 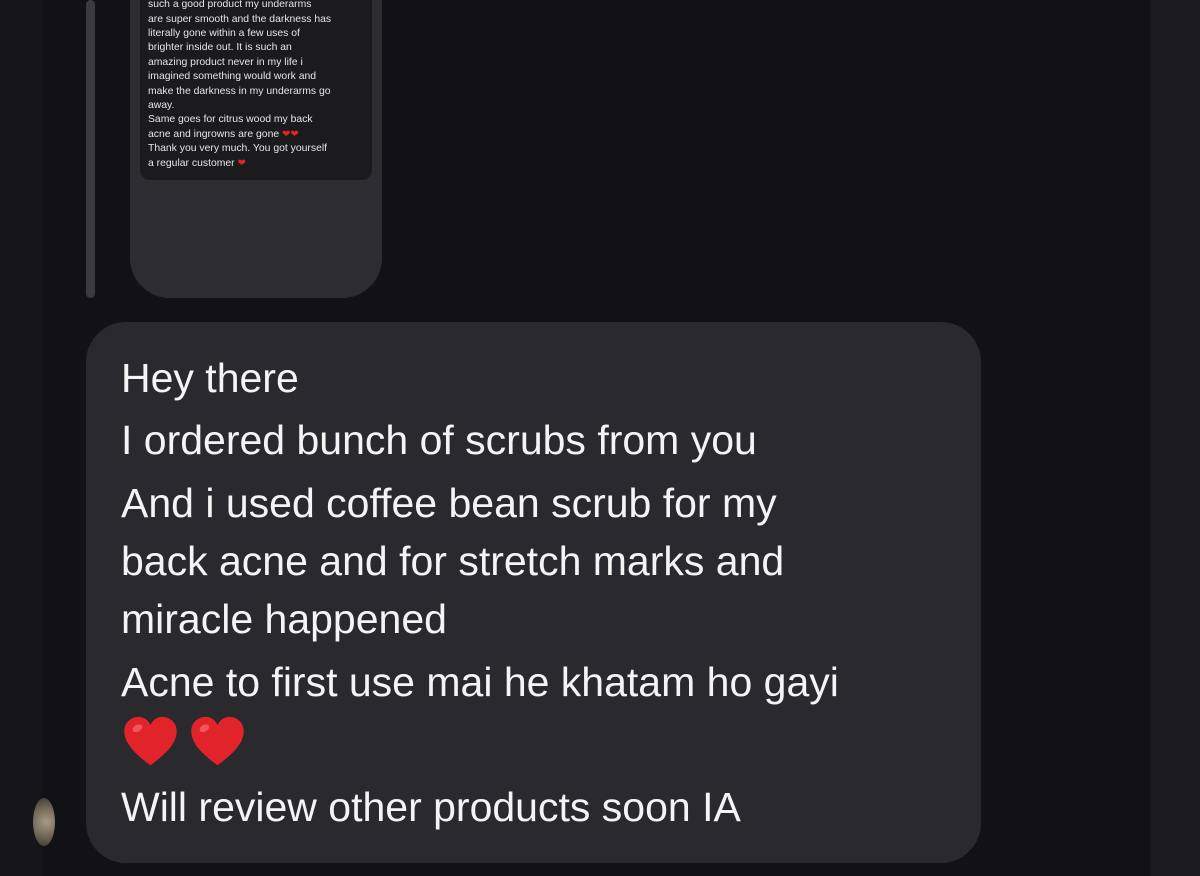 What do you see at coordinates (220, 48) in the screenshot?
I see `story-line: brighter inside out. It is such an` at bounding box center [220, 48].